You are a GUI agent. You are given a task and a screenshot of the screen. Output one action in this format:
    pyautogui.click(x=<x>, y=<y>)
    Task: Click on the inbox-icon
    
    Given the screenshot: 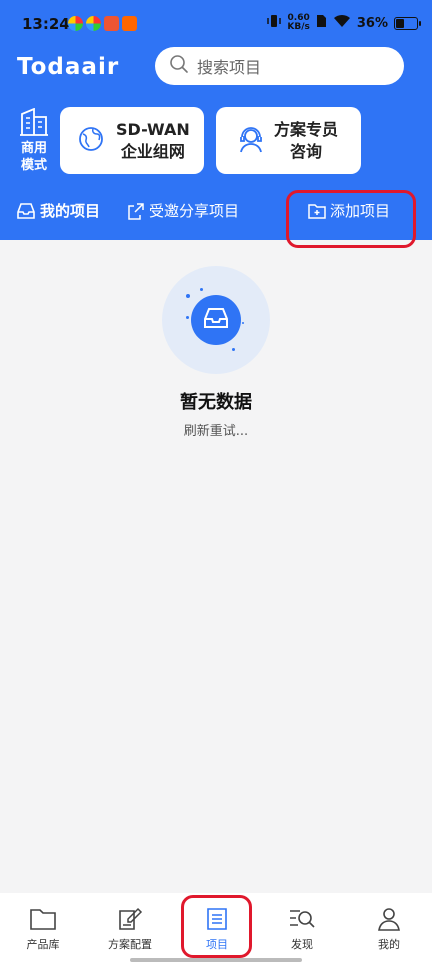 What is the action you would take?
    pyautogui.click(x=26, y=211)
    